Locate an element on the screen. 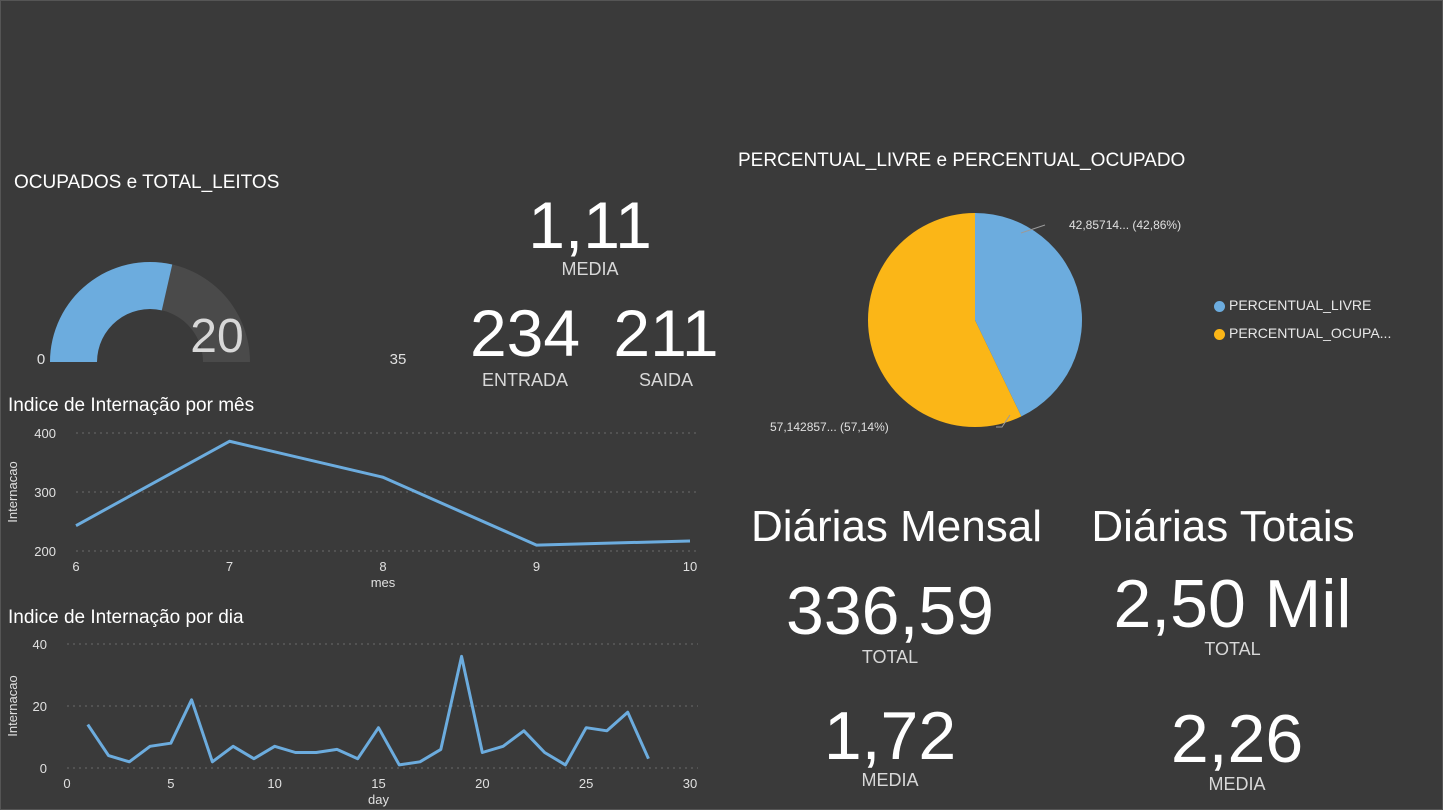 This screenshot has height=810, width=1443. day-xtick-label: 25 is located at coordinates (586, 783).